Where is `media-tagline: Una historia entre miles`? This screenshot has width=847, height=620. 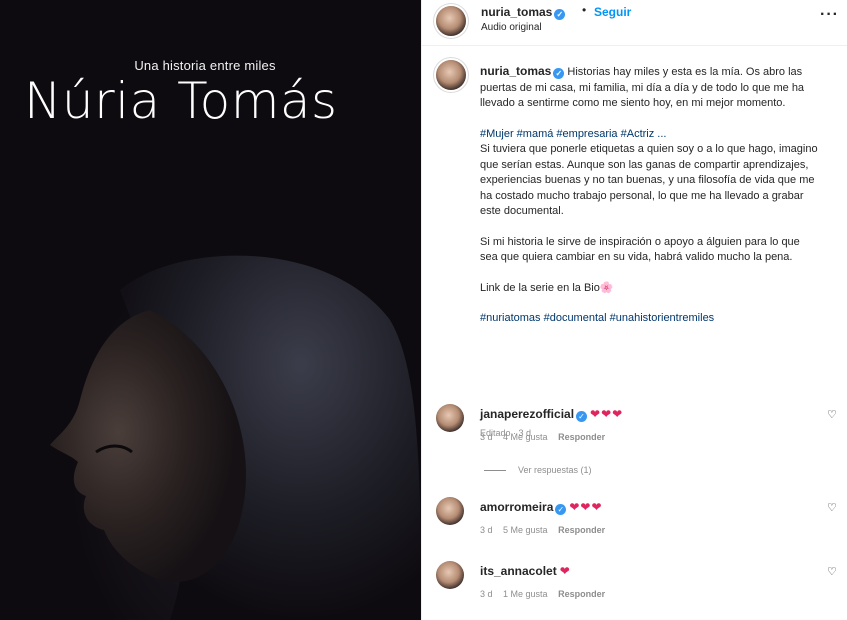
media-tagline: Una historia entre miles is located at coordinates (205, 65).